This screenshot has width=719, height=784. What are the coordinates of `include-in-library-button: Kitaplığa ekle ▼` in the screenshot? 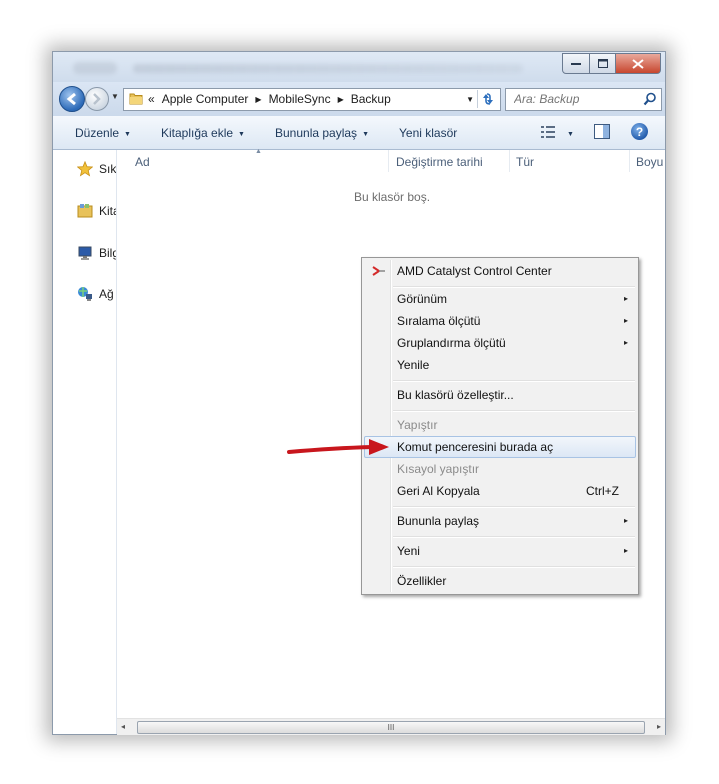 It's located at (203, 133).